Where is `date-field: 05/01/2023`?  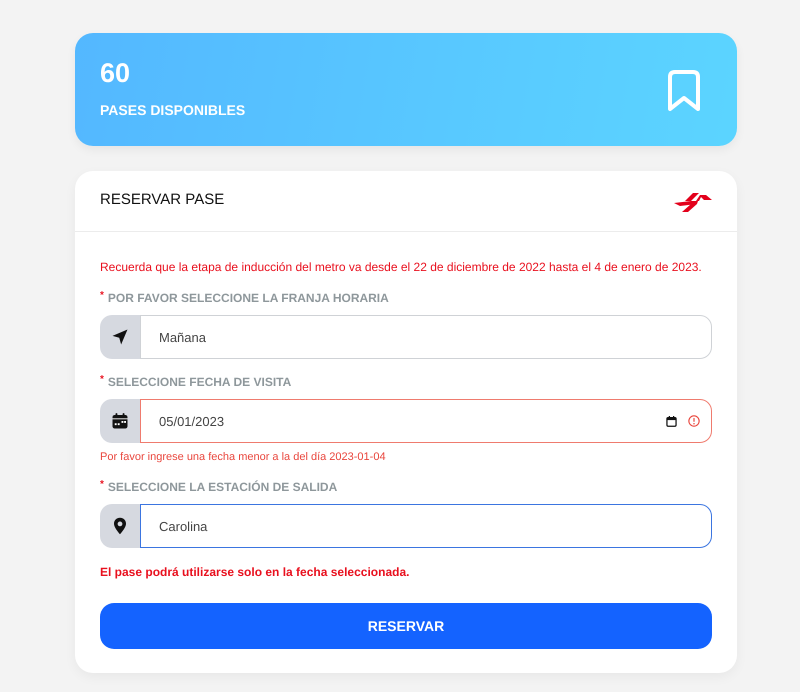
date-field: 05/01/2023 is located at coordinates (426, 421).